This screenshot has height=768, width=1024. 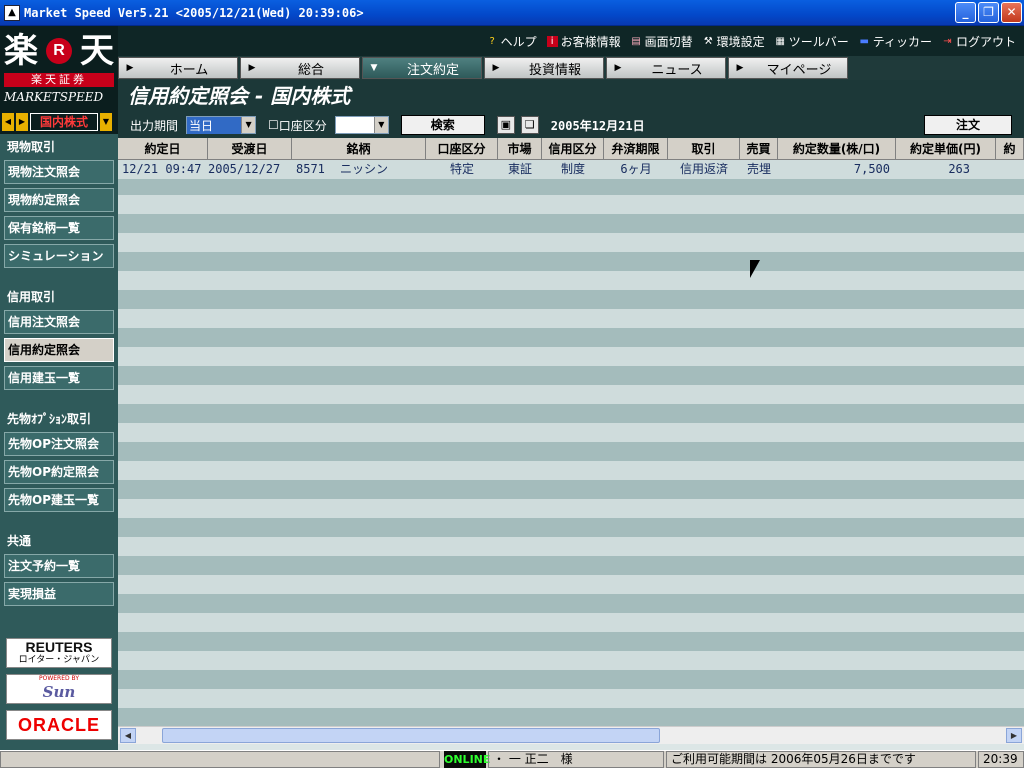 What do you see at coordinates (442, 125) in the screenshot?
I see `search-button: 検索` at bounding box center [442, 125].